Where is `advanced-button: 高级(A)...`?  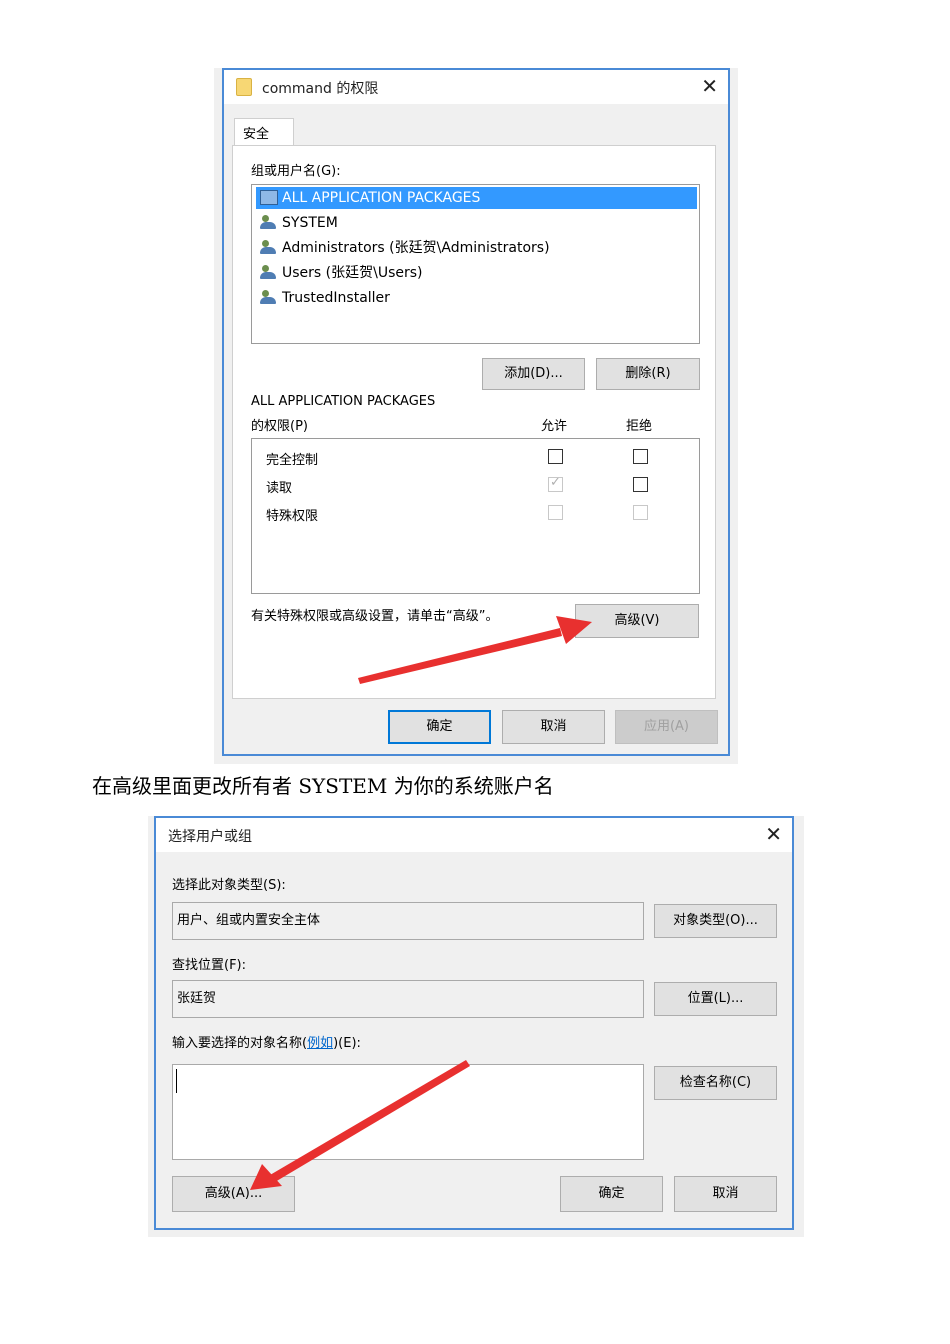 advanced-button: 高级(A)... is located at coordinates (233, 1194).